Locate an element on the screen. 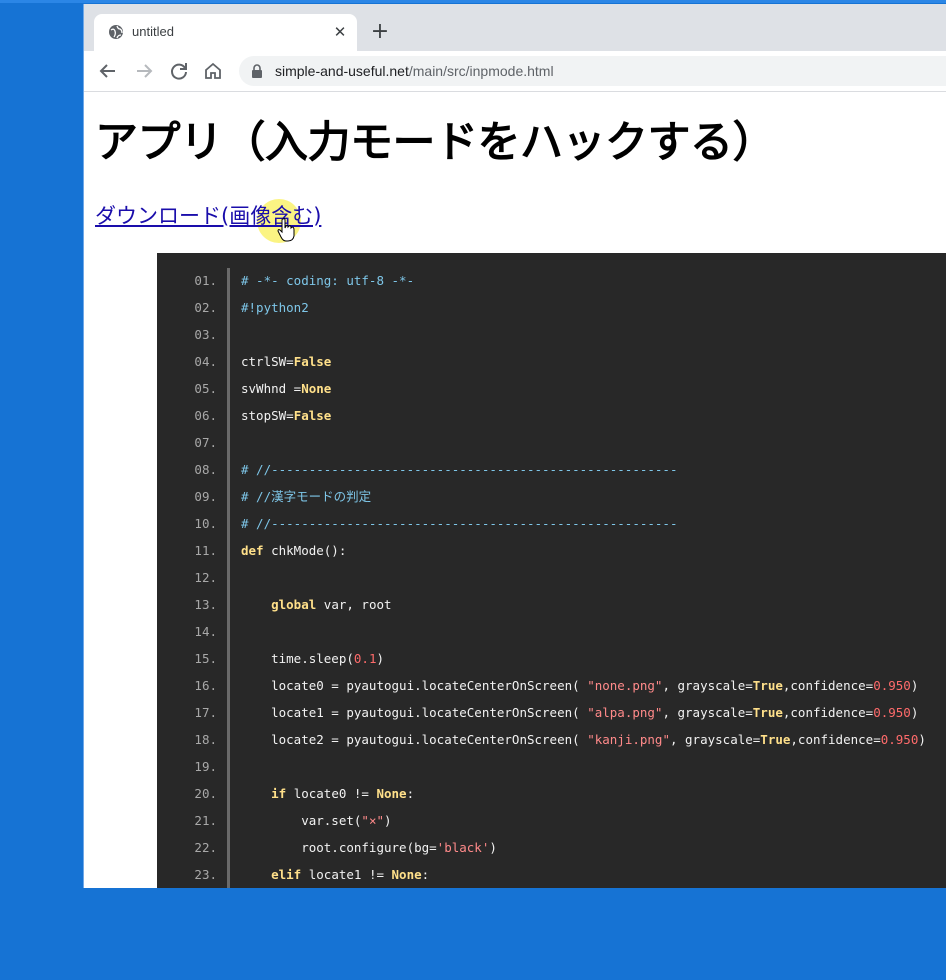 The image size is (946, 980). forward-arrow-icon is located at coordinates (144, 71).